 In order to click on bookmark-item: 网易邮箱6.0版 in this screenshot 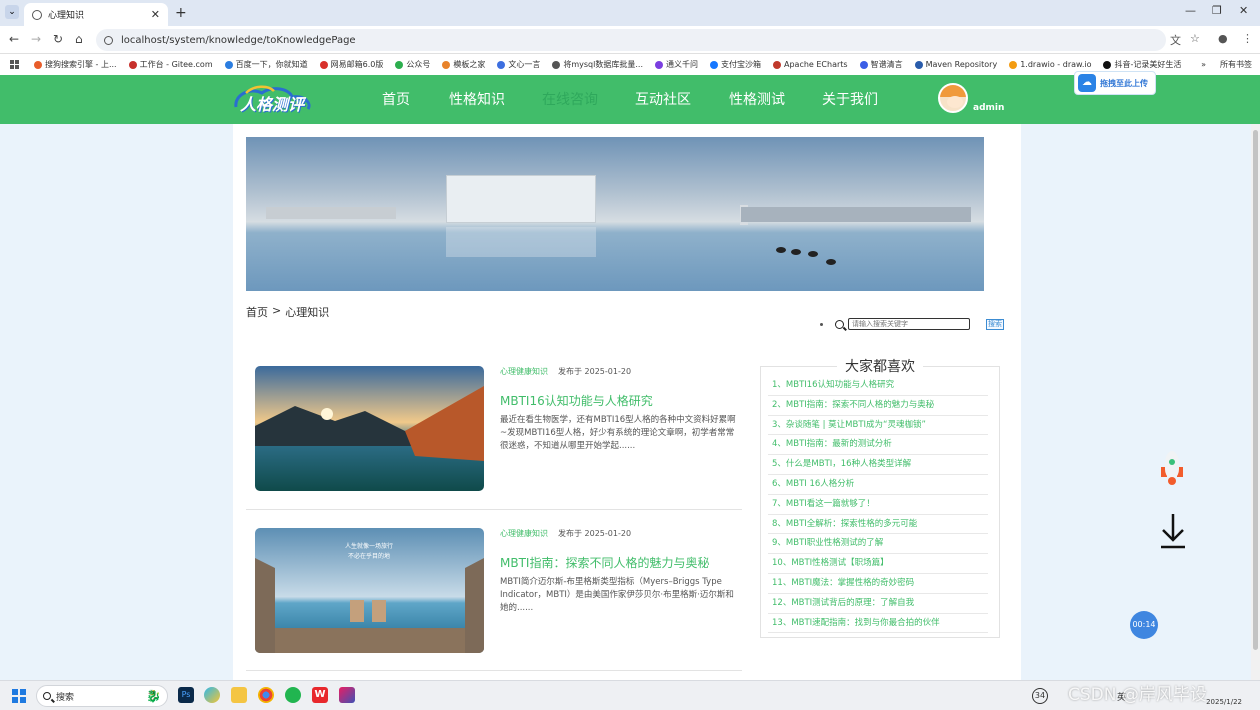, I will do `click(351, 64)`.